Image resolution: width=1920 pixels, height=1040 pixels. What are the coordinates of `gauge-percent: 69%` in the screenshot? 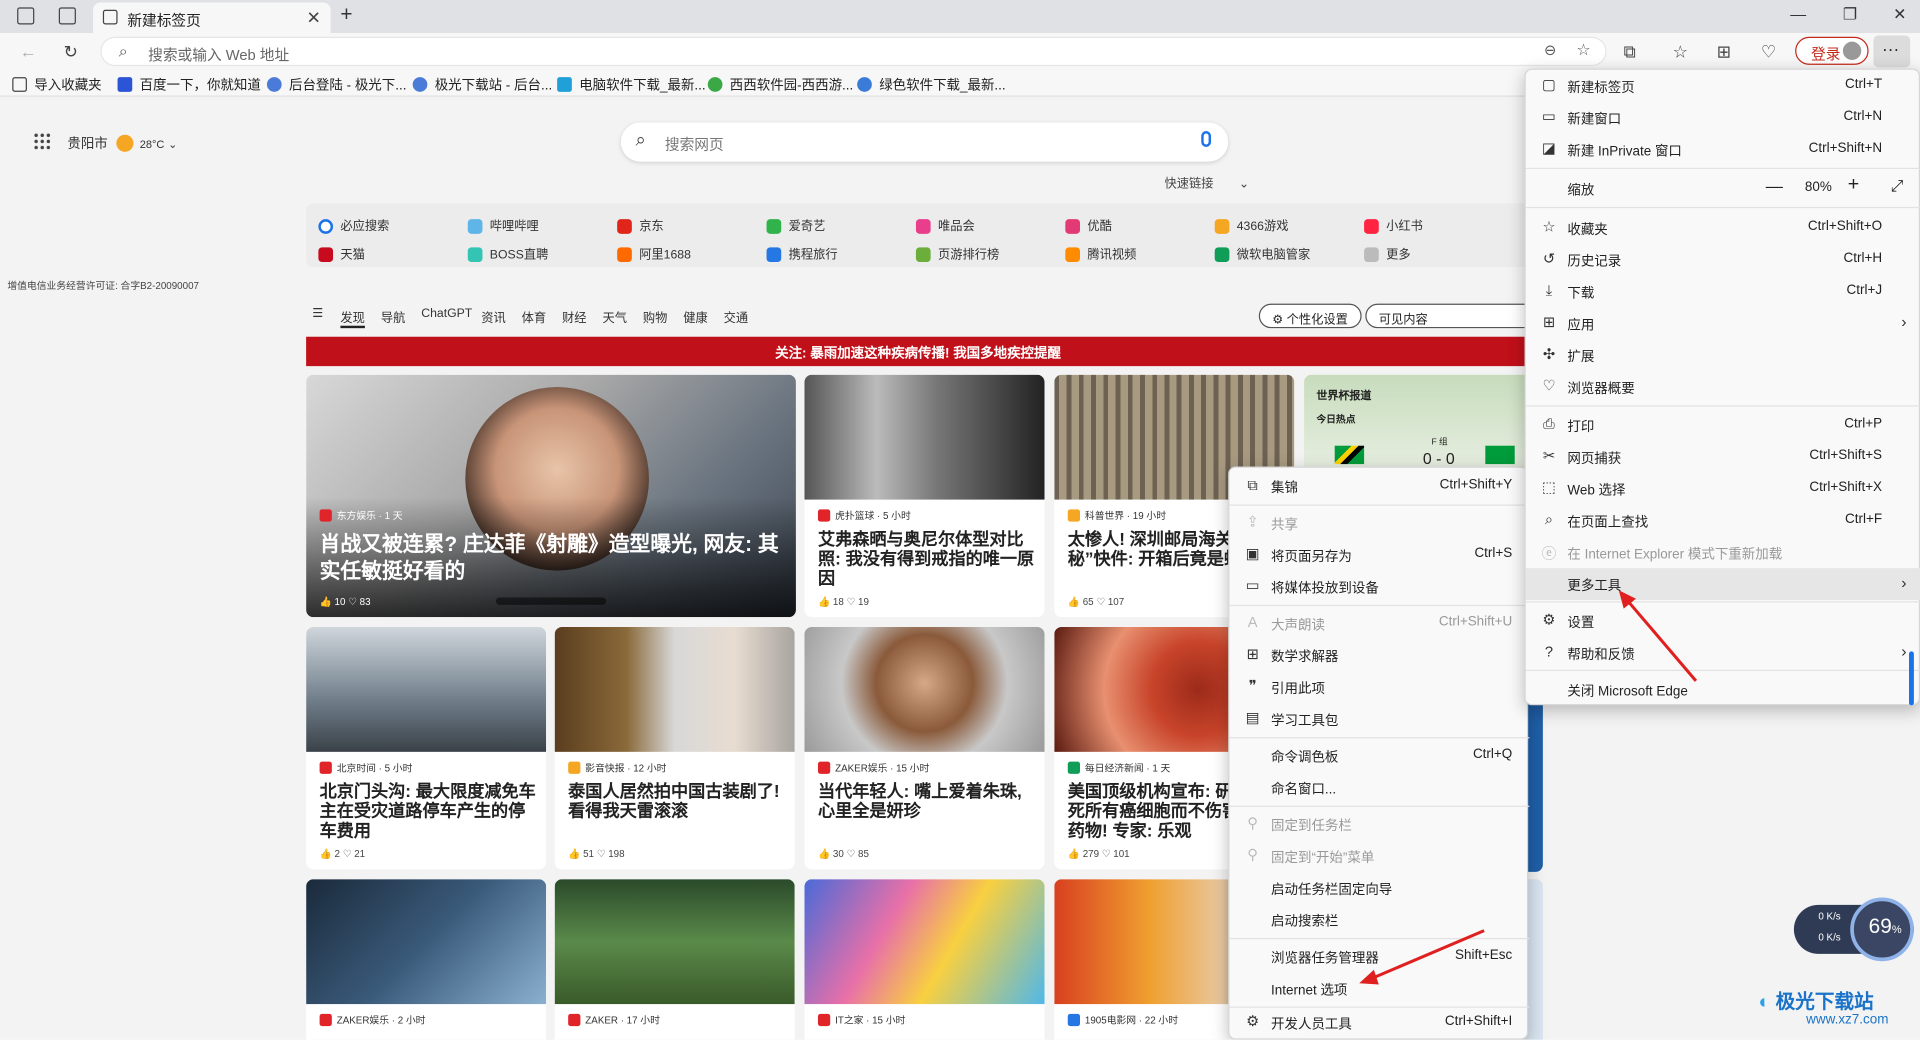 It's located at (1885, 926).